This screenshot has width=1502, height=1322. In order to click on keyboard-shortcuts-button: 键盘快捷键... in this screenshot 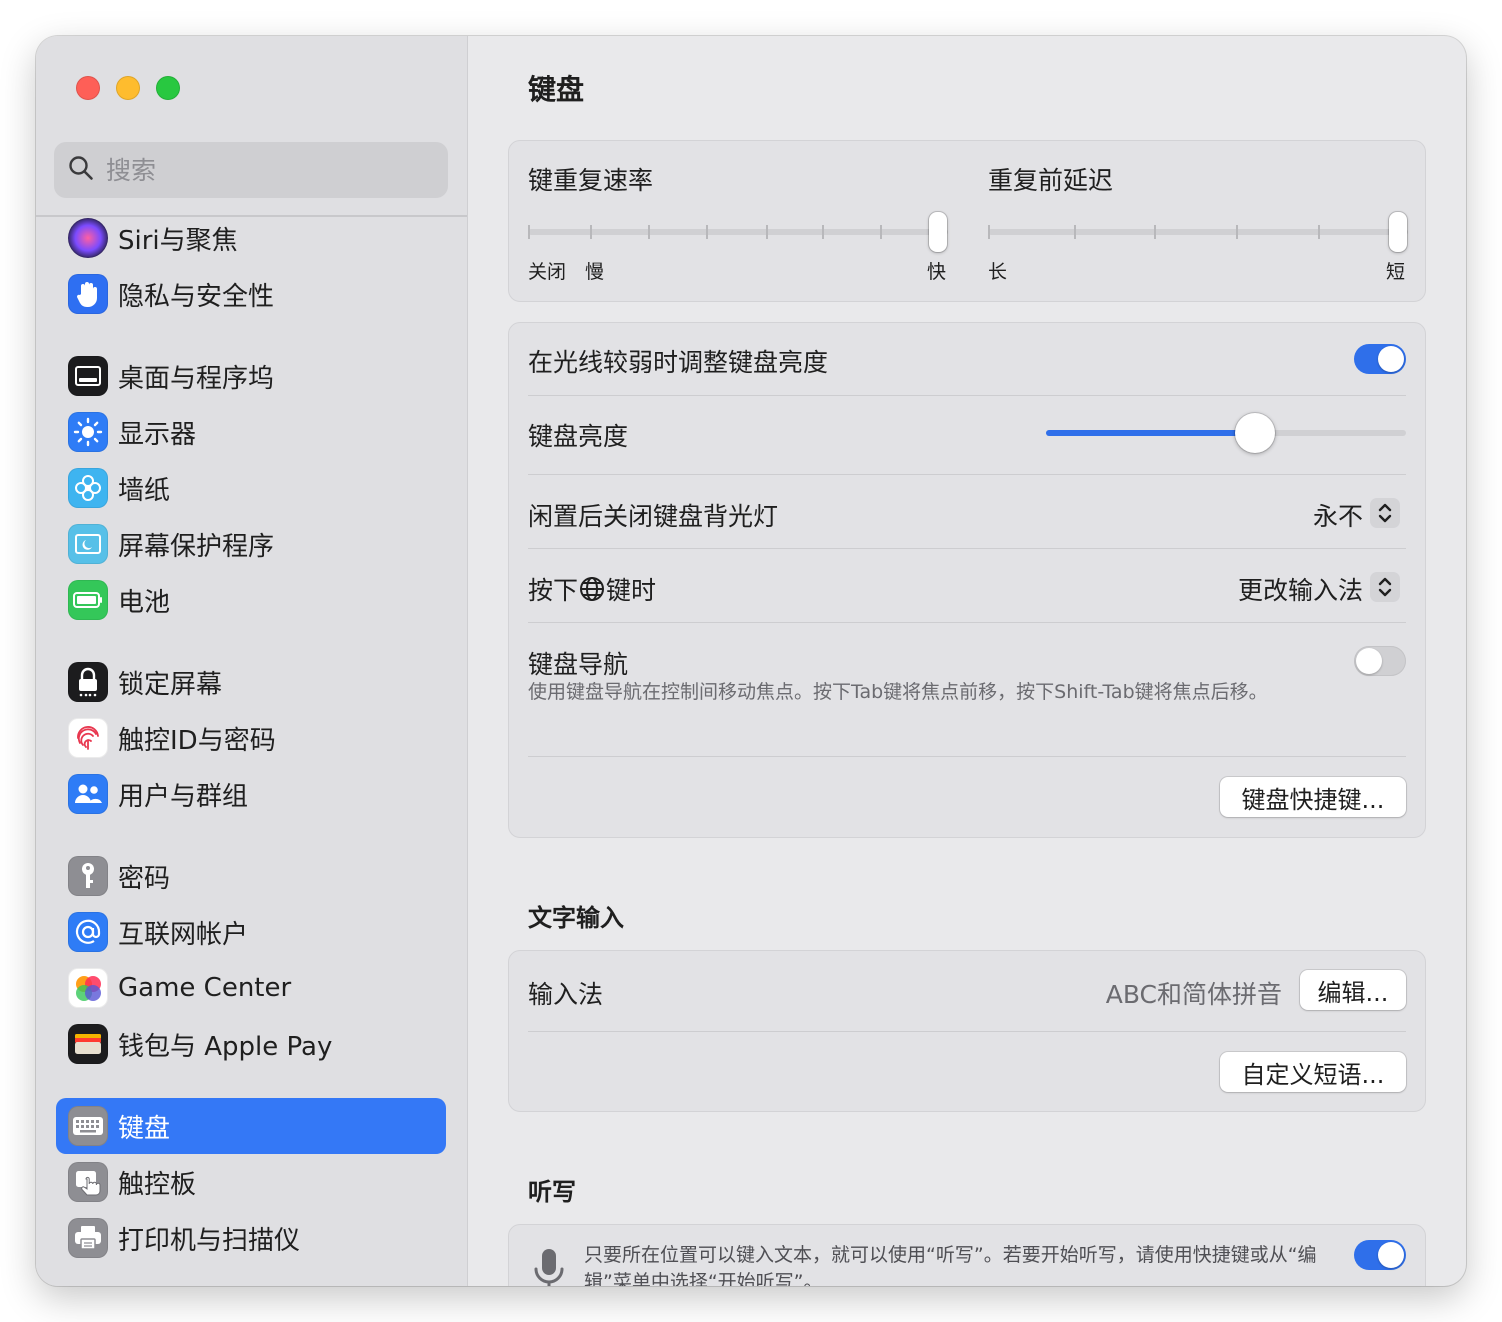, I will do `click(1313, 797)`.